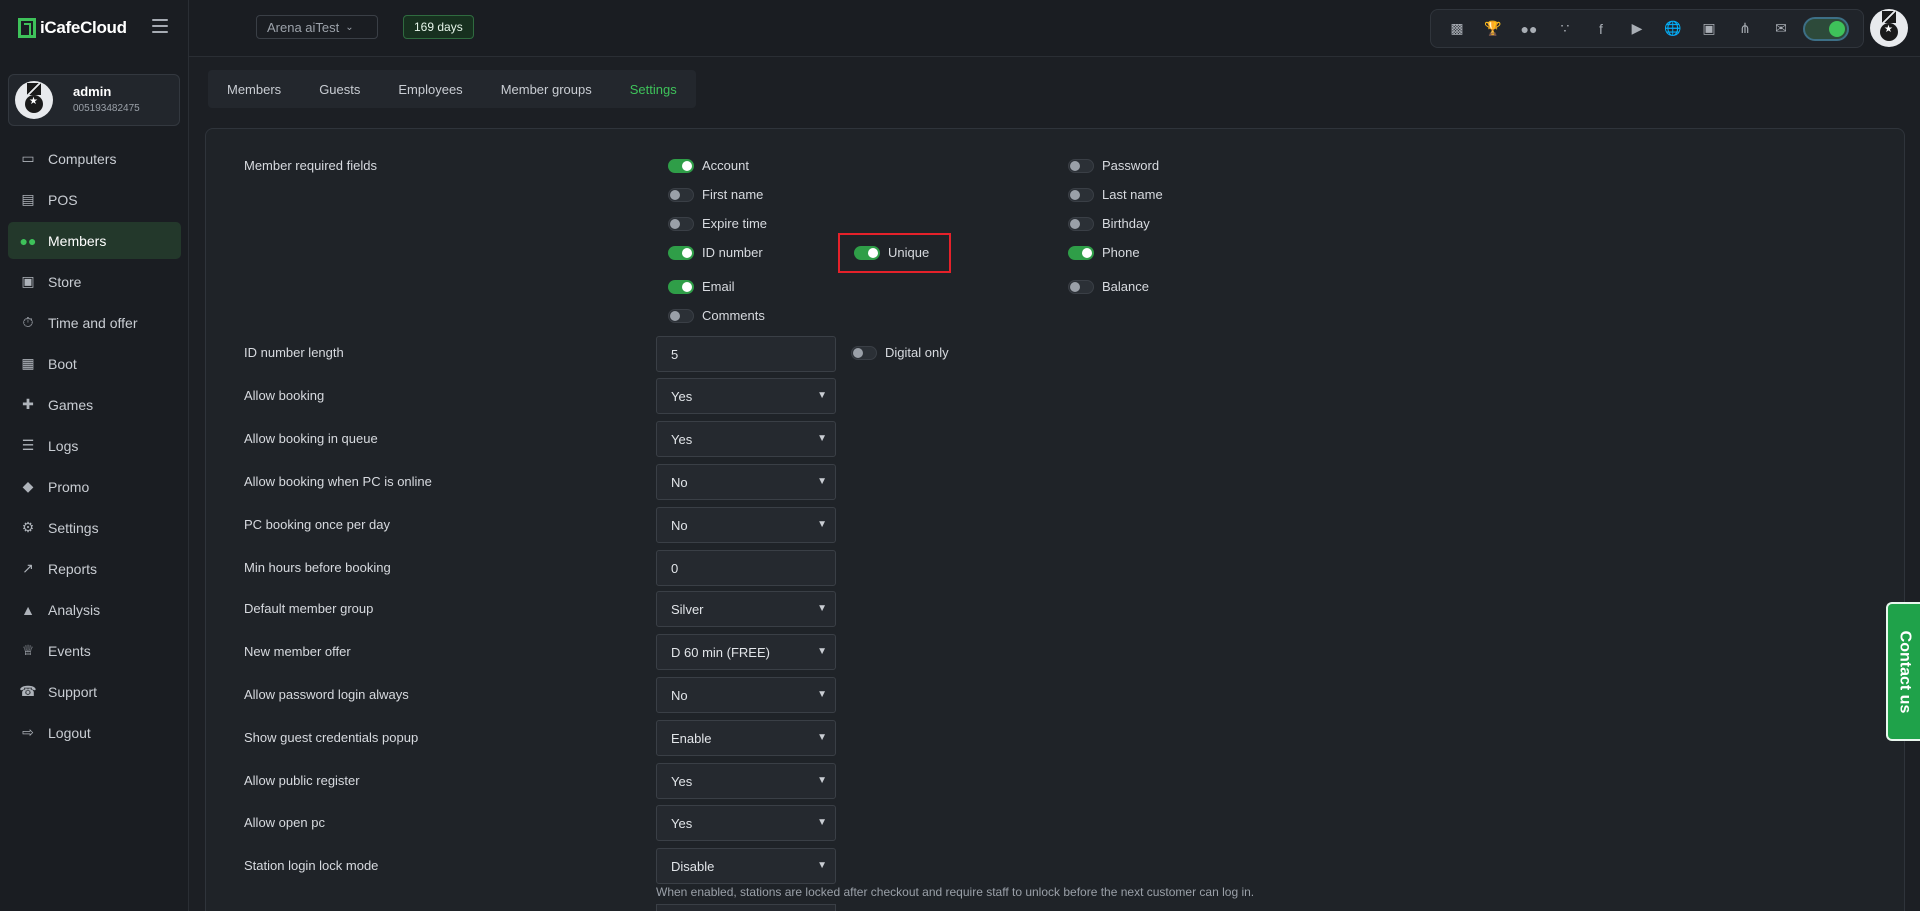 This screenshot has width=1920, height=911. What do you see at coordinates (160, 26) in the screenshot?
I see `menu-toggle-icon` at bounding box center [160, 26].